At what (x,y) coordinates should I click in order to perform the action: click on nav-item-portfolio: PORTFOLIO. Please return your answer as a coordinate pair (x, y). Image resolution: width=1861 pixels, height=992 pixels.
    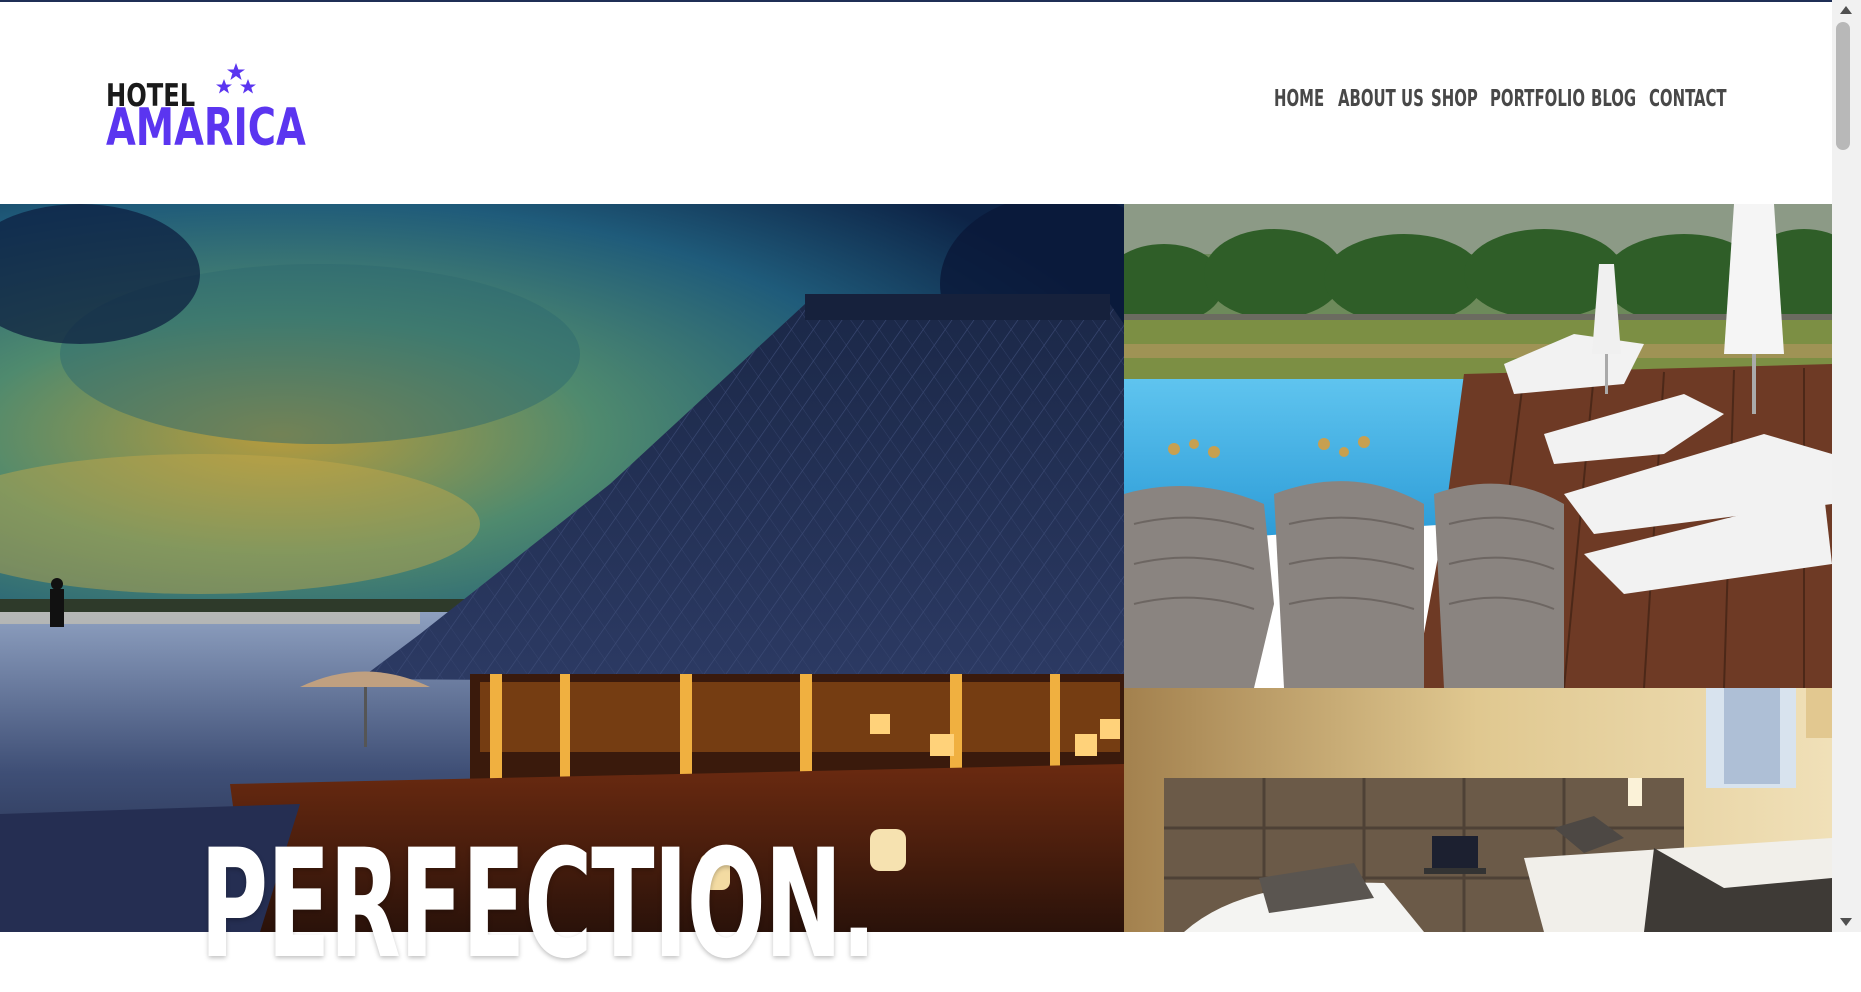
    Looking at the image, I should click on (1537, 99).